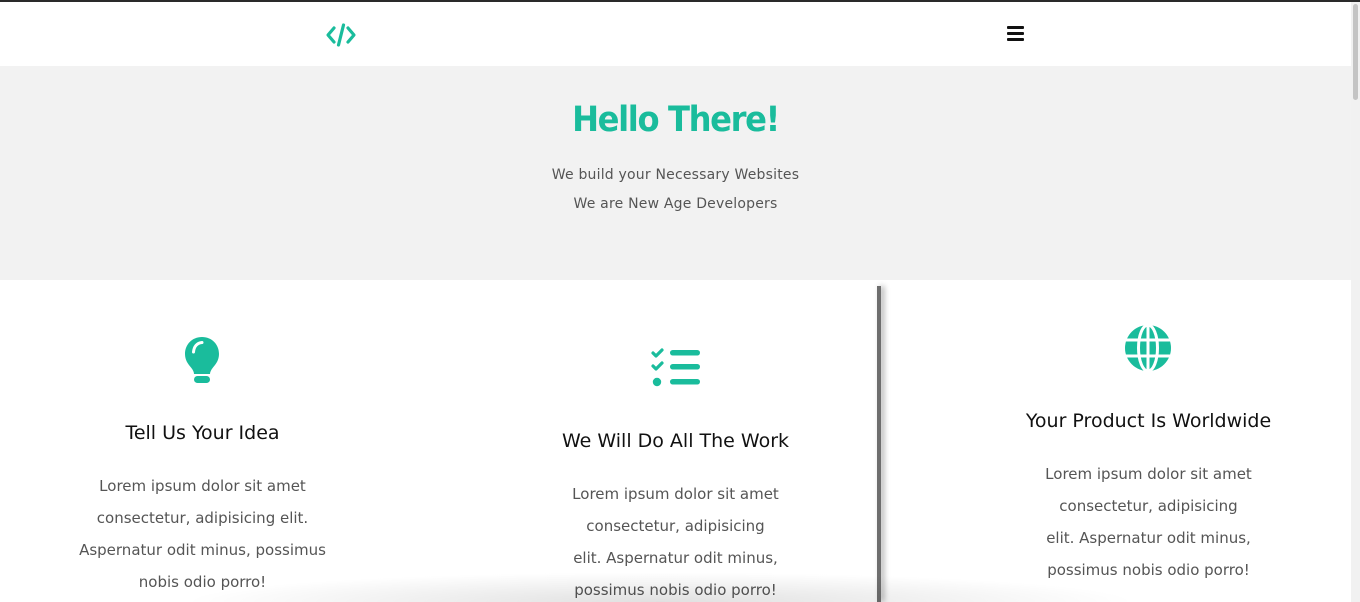 This screenshot has width=1360, height=602. Describe the element at coordinates (879, 444) in the screenshot. I see `section-divider` at that location.